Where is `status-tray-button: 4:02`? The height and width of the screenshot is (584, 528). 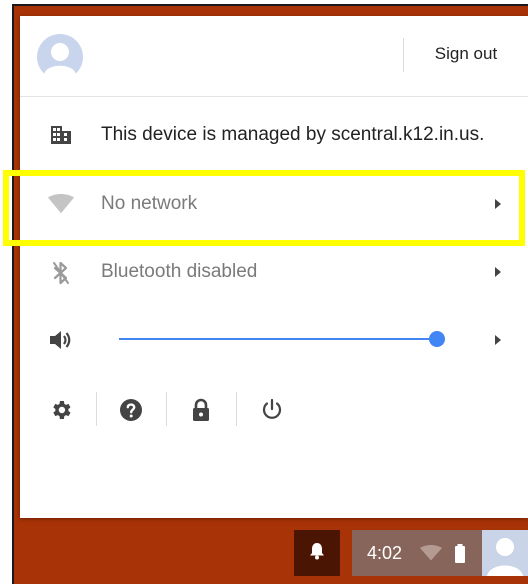
status-tray-button: 4:02 is located at coordinates (440, 553).